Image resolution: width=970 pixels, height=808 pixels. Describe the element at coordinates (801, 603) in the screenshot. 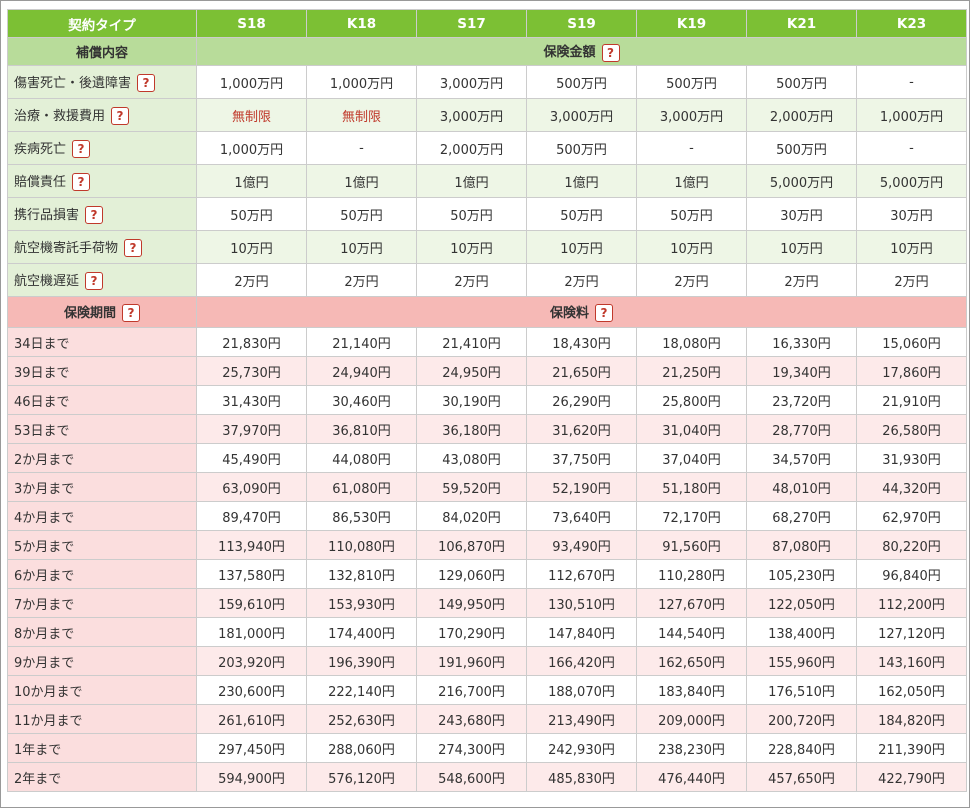

I see `premium-cell: 122,050円` at that location.